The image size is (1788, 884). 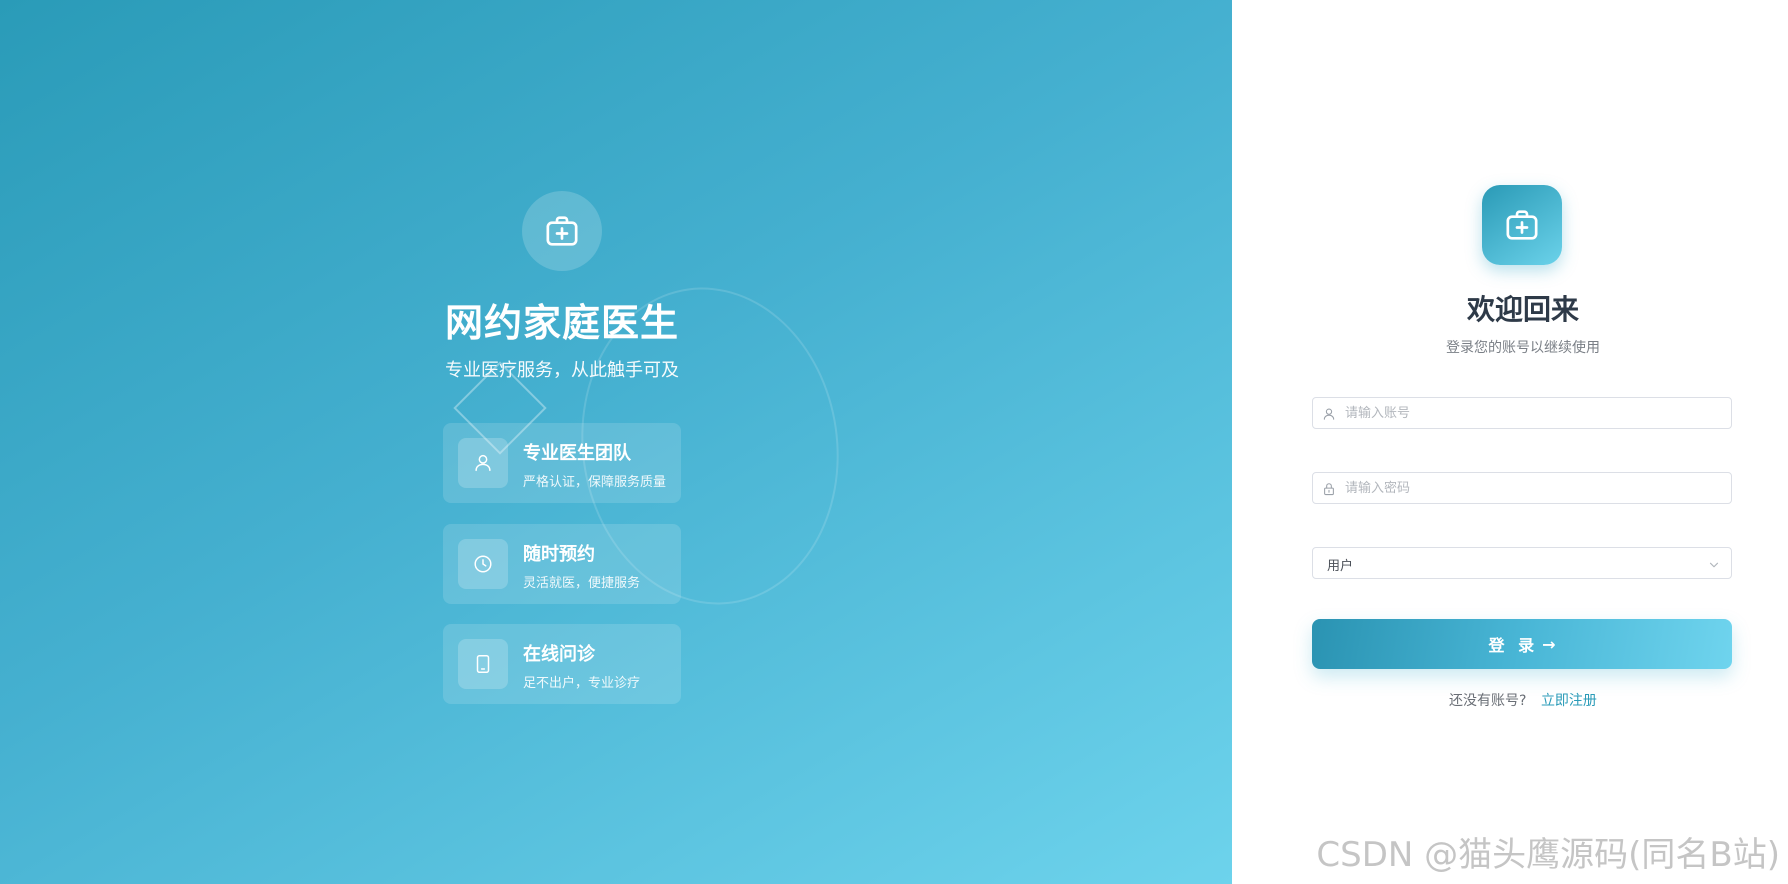 What do you see at coordinates (1329, 489) in the screenshot?
I see `lock-icon` at bounding box center [1329, 489].